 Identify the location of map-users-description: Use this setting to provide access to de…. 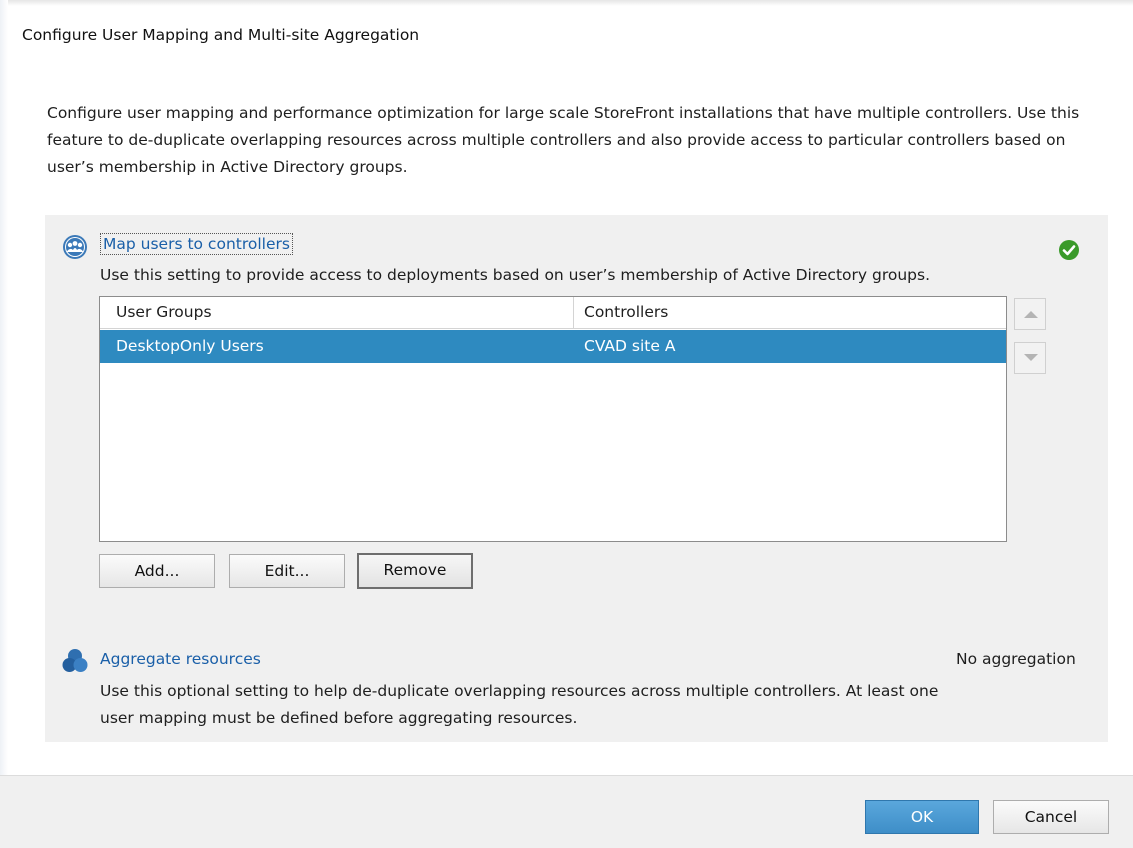
(515, 275).